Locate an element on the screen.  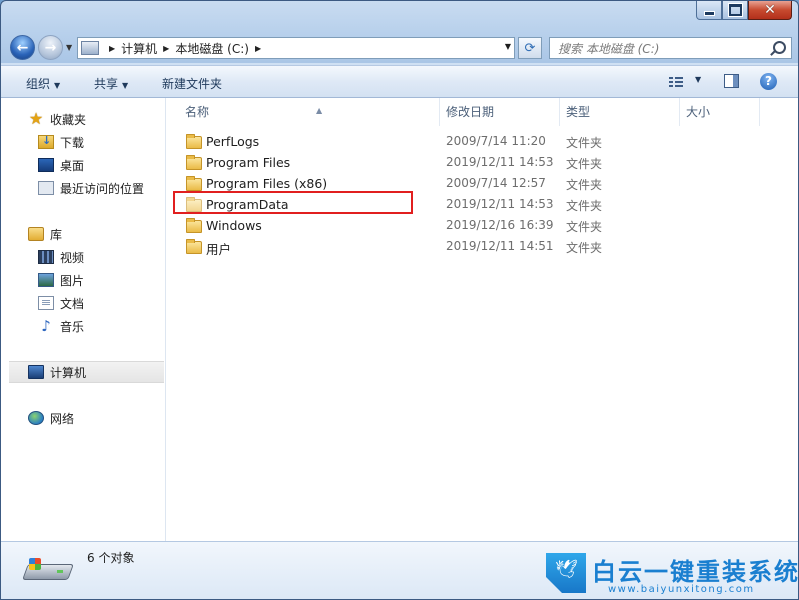
file-date: 2019/12/16 16:39 is located at coordinates (500, 225).